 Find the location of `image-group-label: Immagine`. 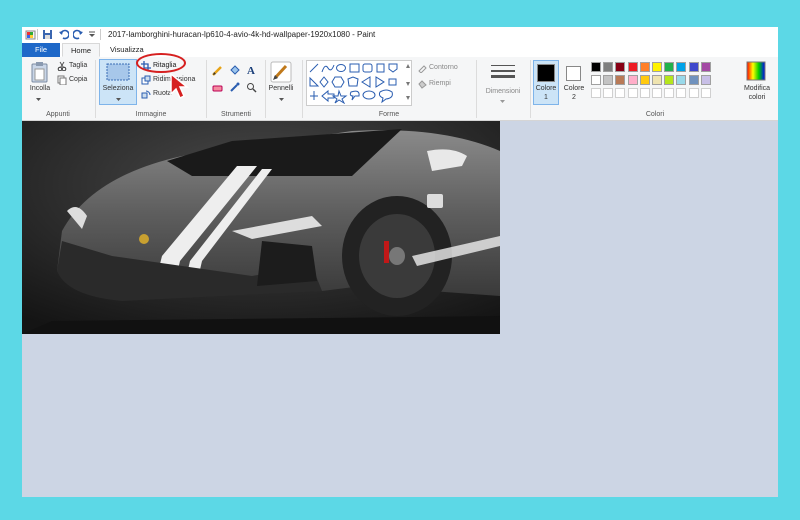

image-group-label: Immagine is located at coordinates (151, 114).